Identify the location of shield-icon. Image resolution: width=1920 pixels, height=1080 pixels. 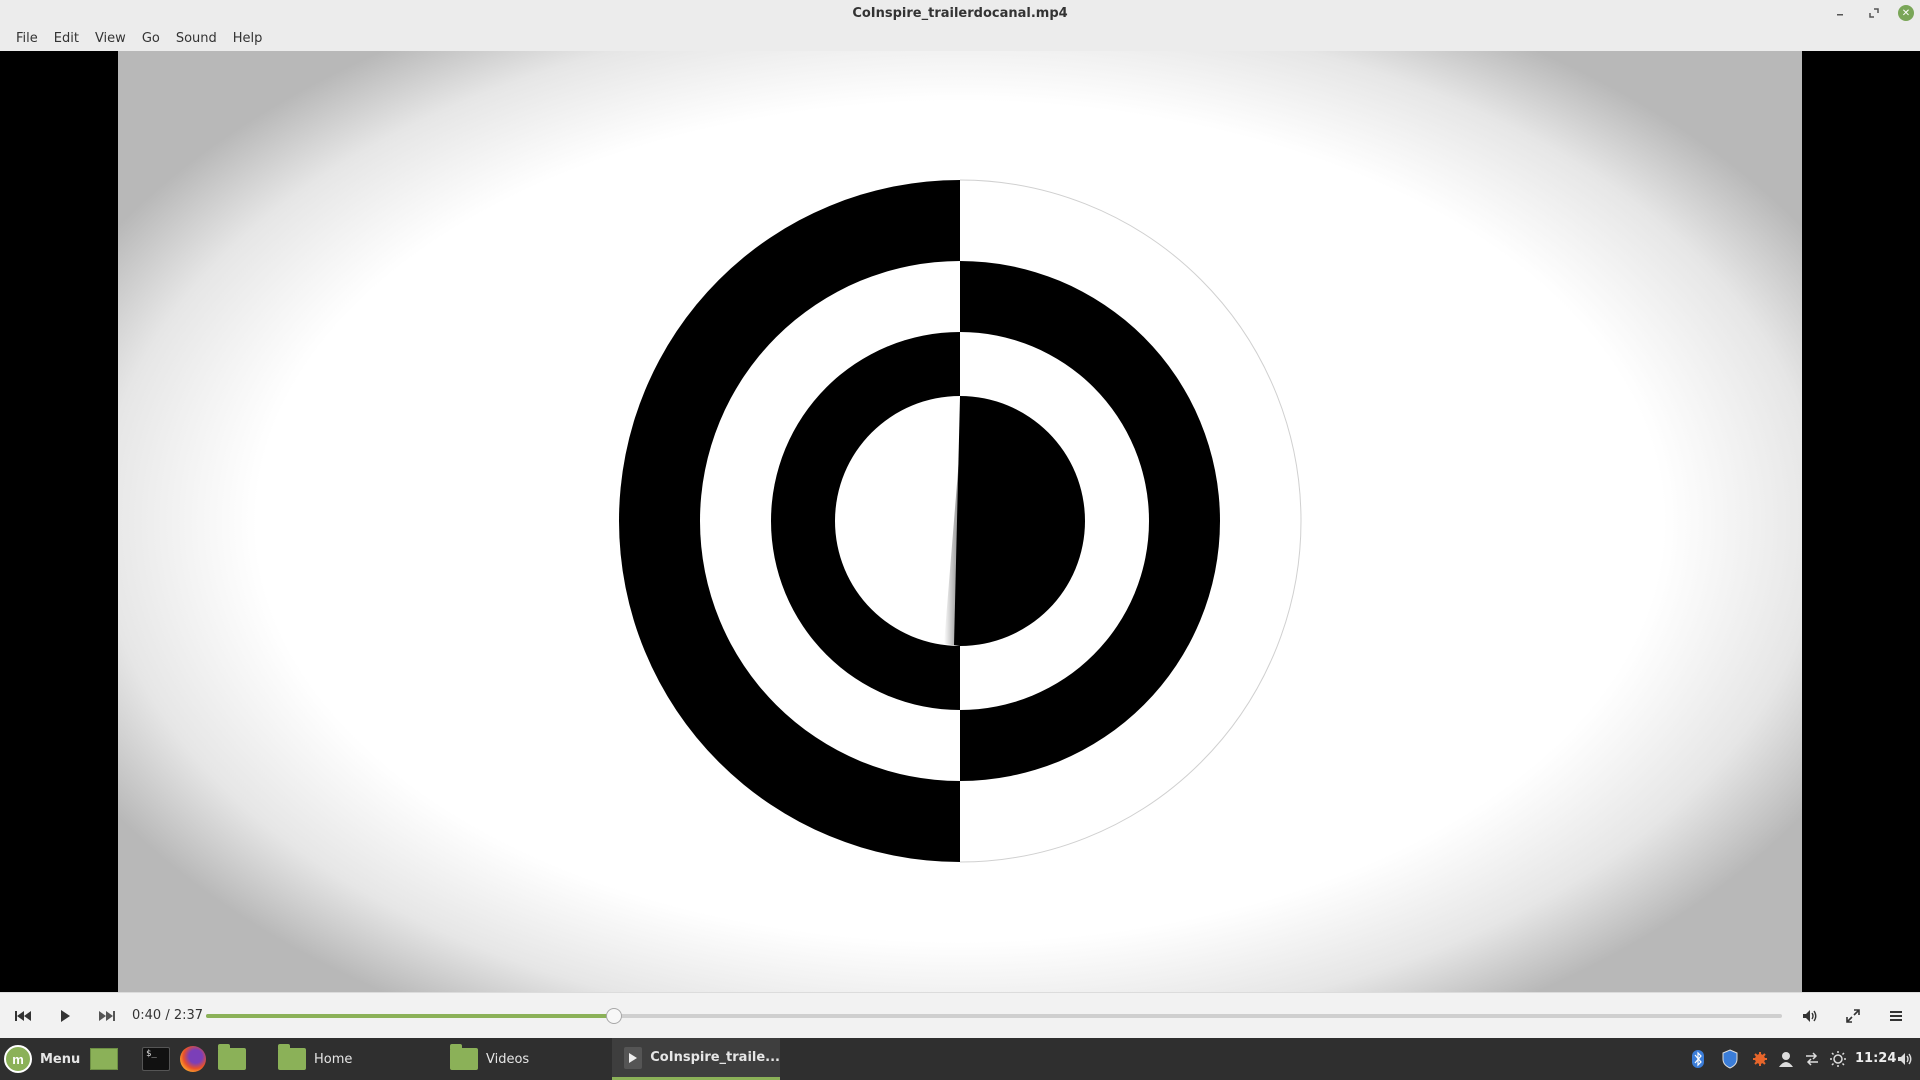
(1730, 1059).